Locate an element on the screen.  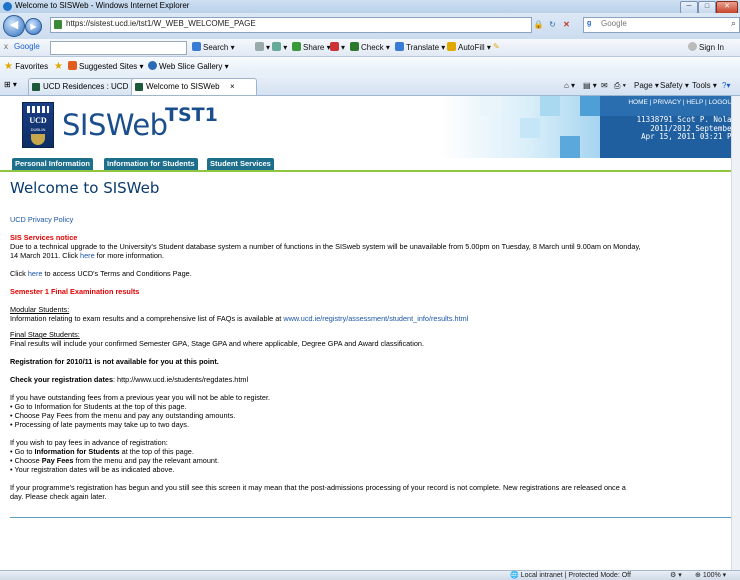
search-chip-icon is located at coordinates (196, 46).